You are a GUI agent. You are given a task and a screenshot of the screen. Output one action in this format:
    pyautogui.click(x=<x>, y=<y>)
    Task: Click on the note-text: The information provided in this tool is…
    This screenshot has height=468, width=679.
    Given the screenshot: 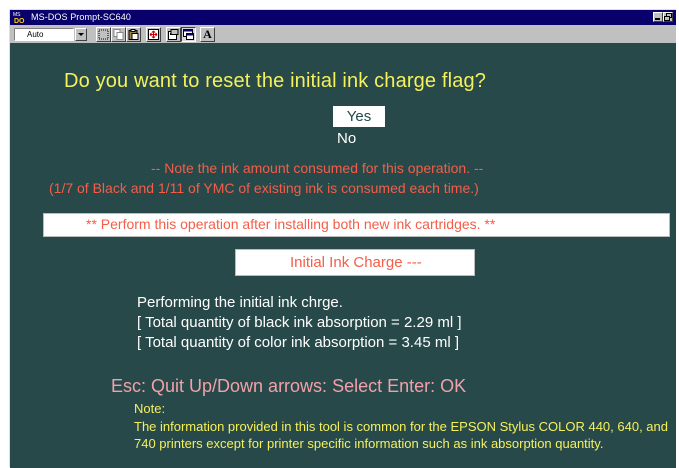 What is the action you would take?
    pyautogui.click(x=401, y=435)
    